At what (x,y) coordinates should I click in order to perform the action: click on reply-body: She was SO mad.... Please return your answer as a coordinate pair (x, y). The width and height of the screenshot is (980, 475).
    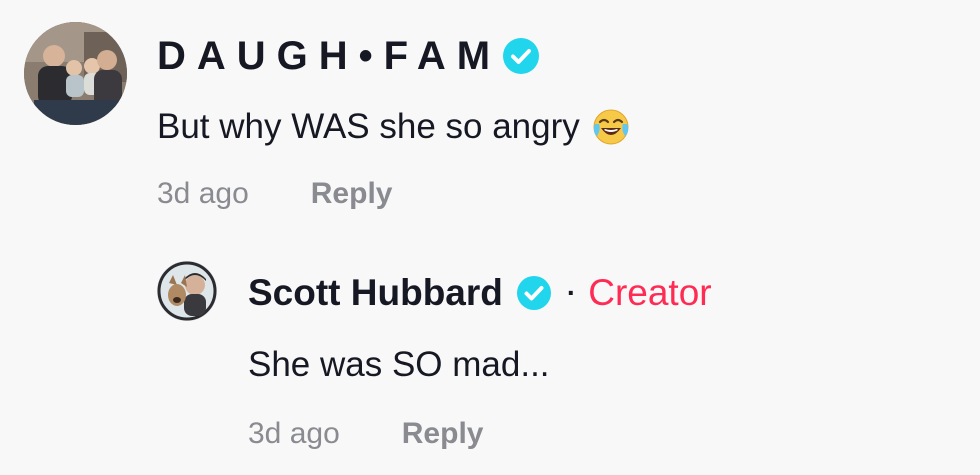
    Looking at the image, I should click on (399, 364).